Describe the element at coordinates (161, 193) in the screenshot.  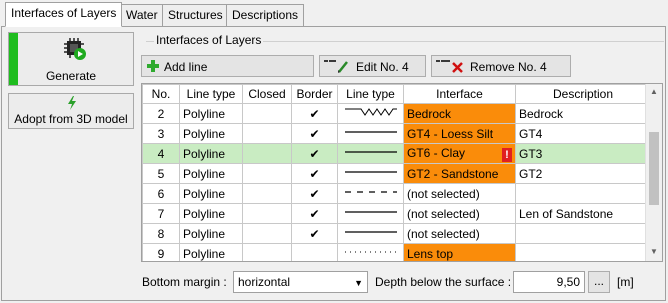
I see `cell-no: 6` at that location.